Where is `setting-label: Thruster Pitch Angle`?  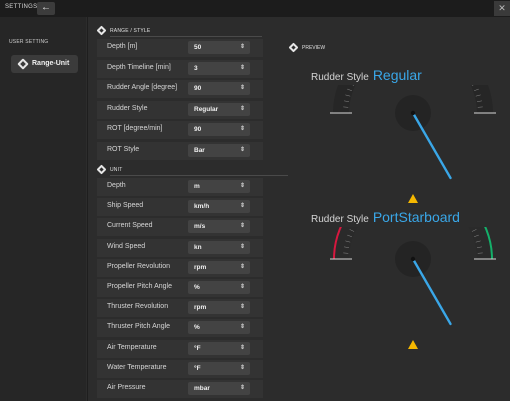 setting-label: Thruster Pitch Angle is located at coordinates (139, 327).